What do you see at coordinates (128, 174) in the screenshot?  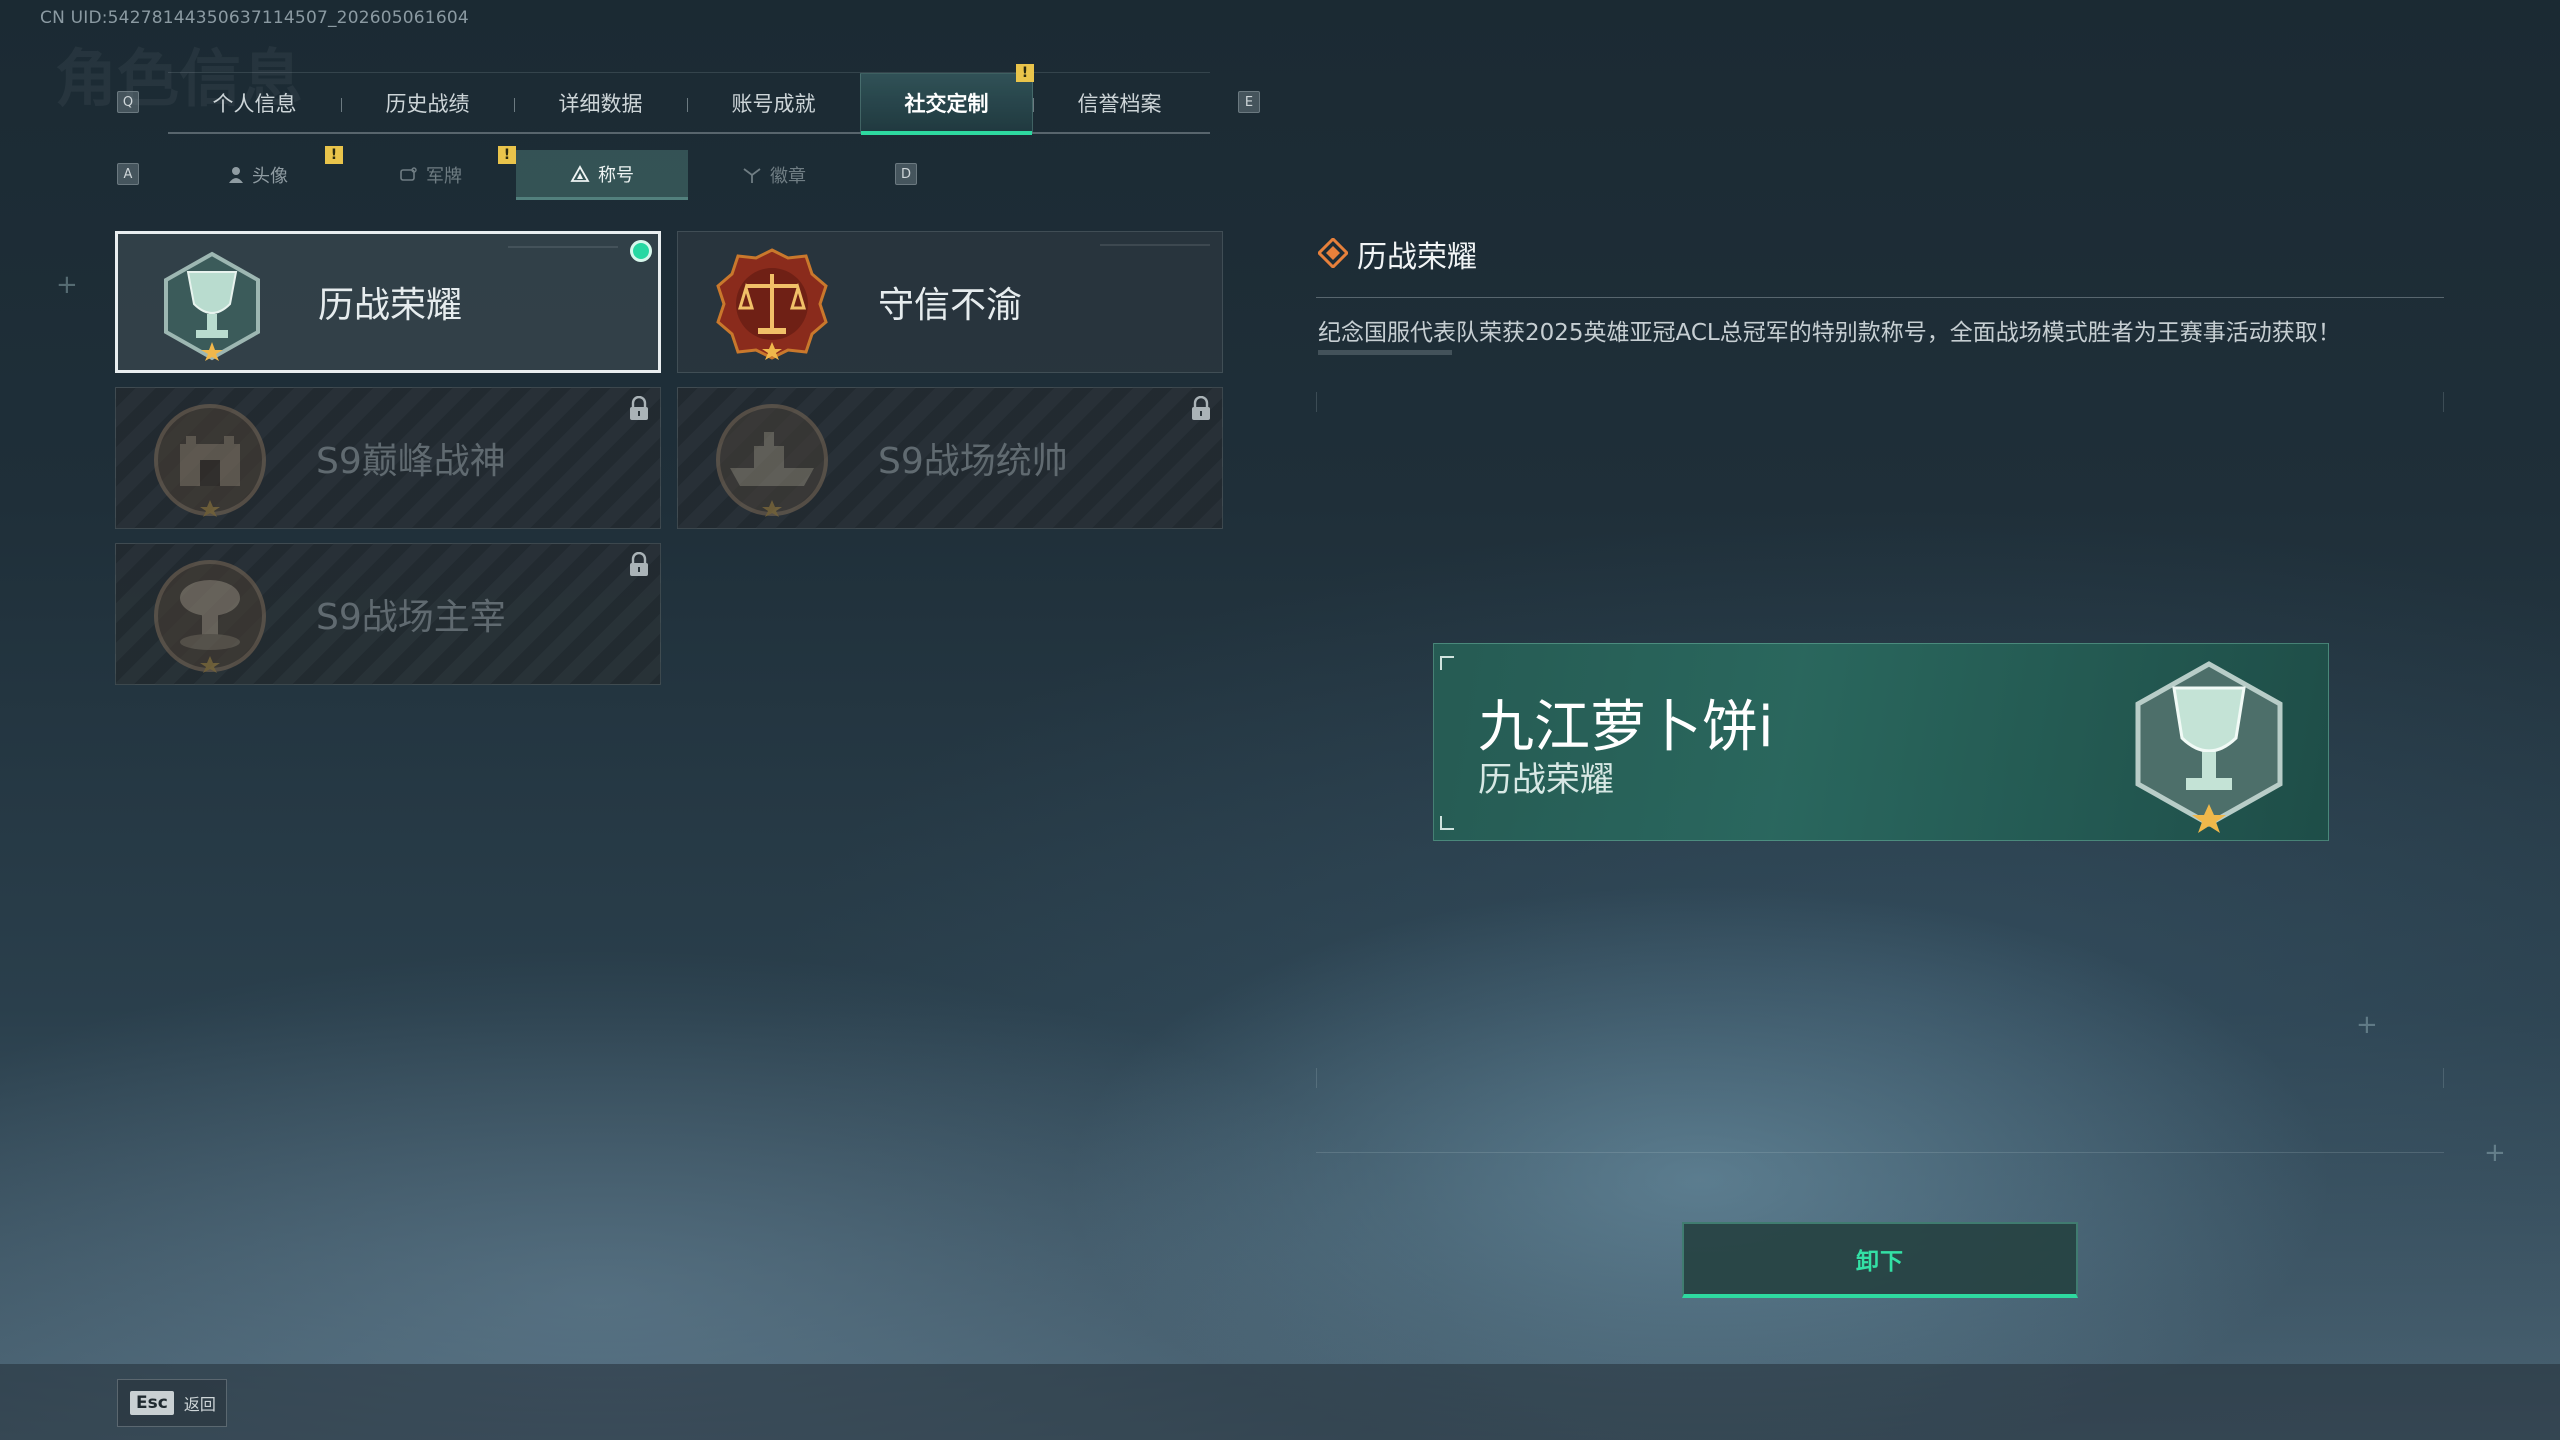 I see `prev-subtab-key-hint: A` at bounding box center [128, 174].